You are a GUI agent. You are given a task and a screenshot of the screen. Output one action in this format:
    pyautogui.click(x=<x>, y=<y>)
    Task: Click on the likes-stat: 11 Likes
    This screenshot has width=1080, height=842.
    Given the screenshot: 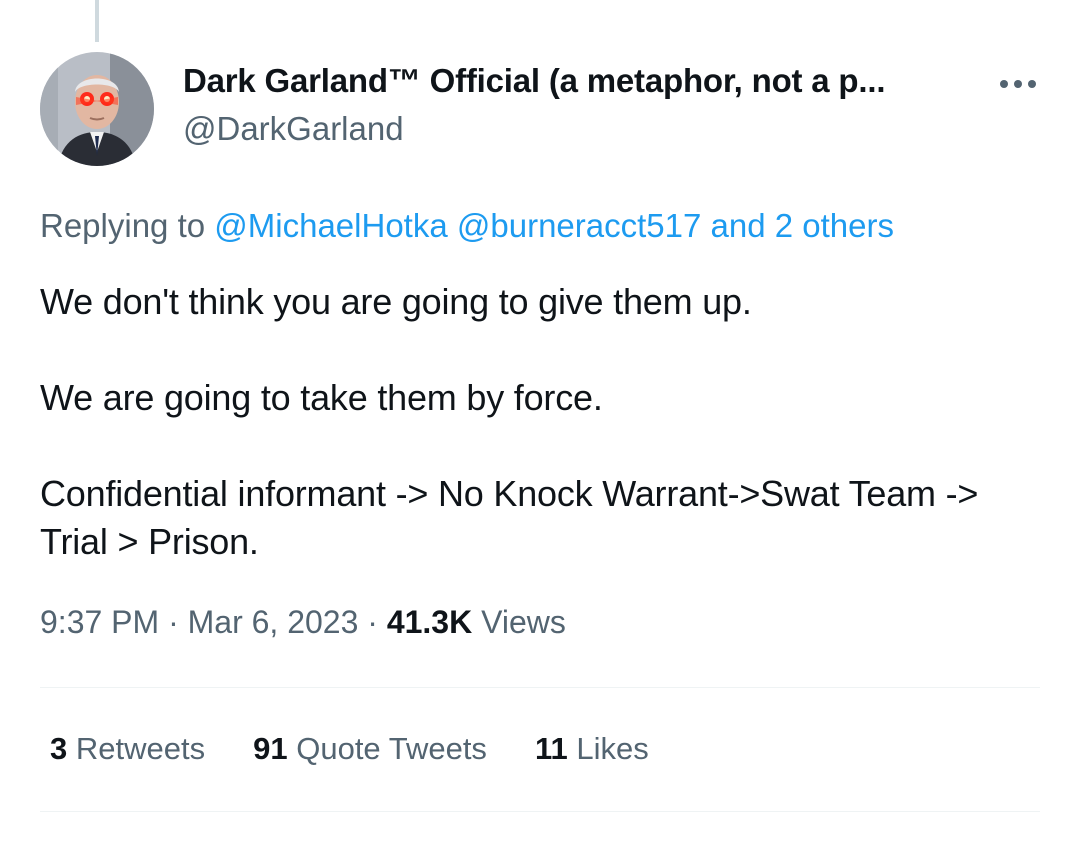 What is the action you would take?
    pyautogui.click(x=592, y=749)
    